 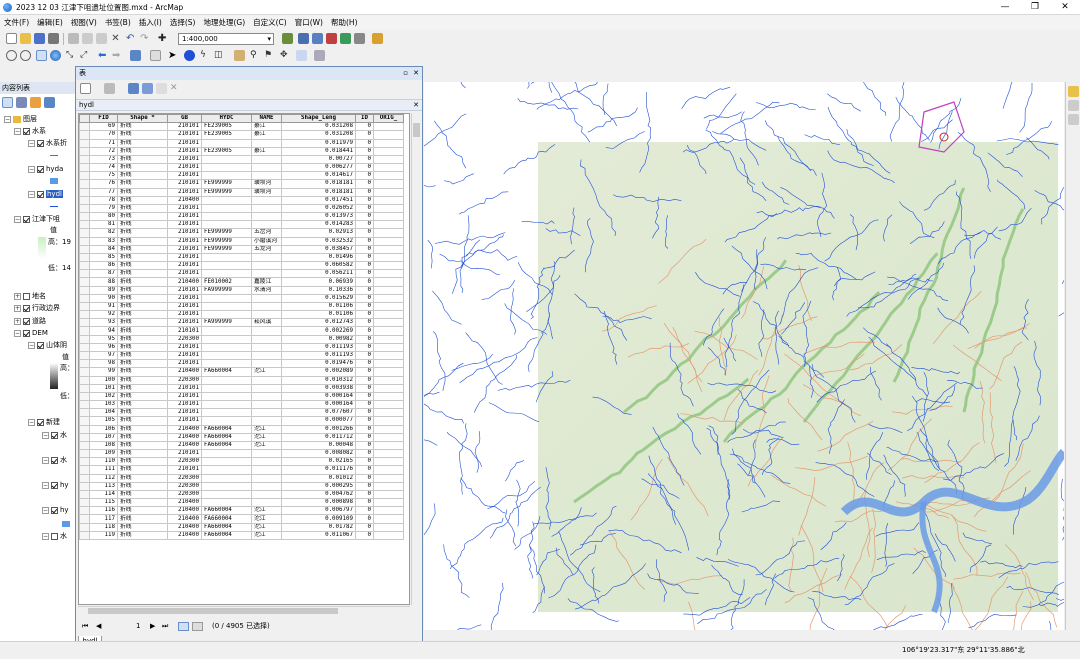 What do you see at coordinates (241, 535) in the screenshot?
I see `table-row: 119 折线 210400 FA660004 沱江 0.011067 0` at bounding box center [241, 535].